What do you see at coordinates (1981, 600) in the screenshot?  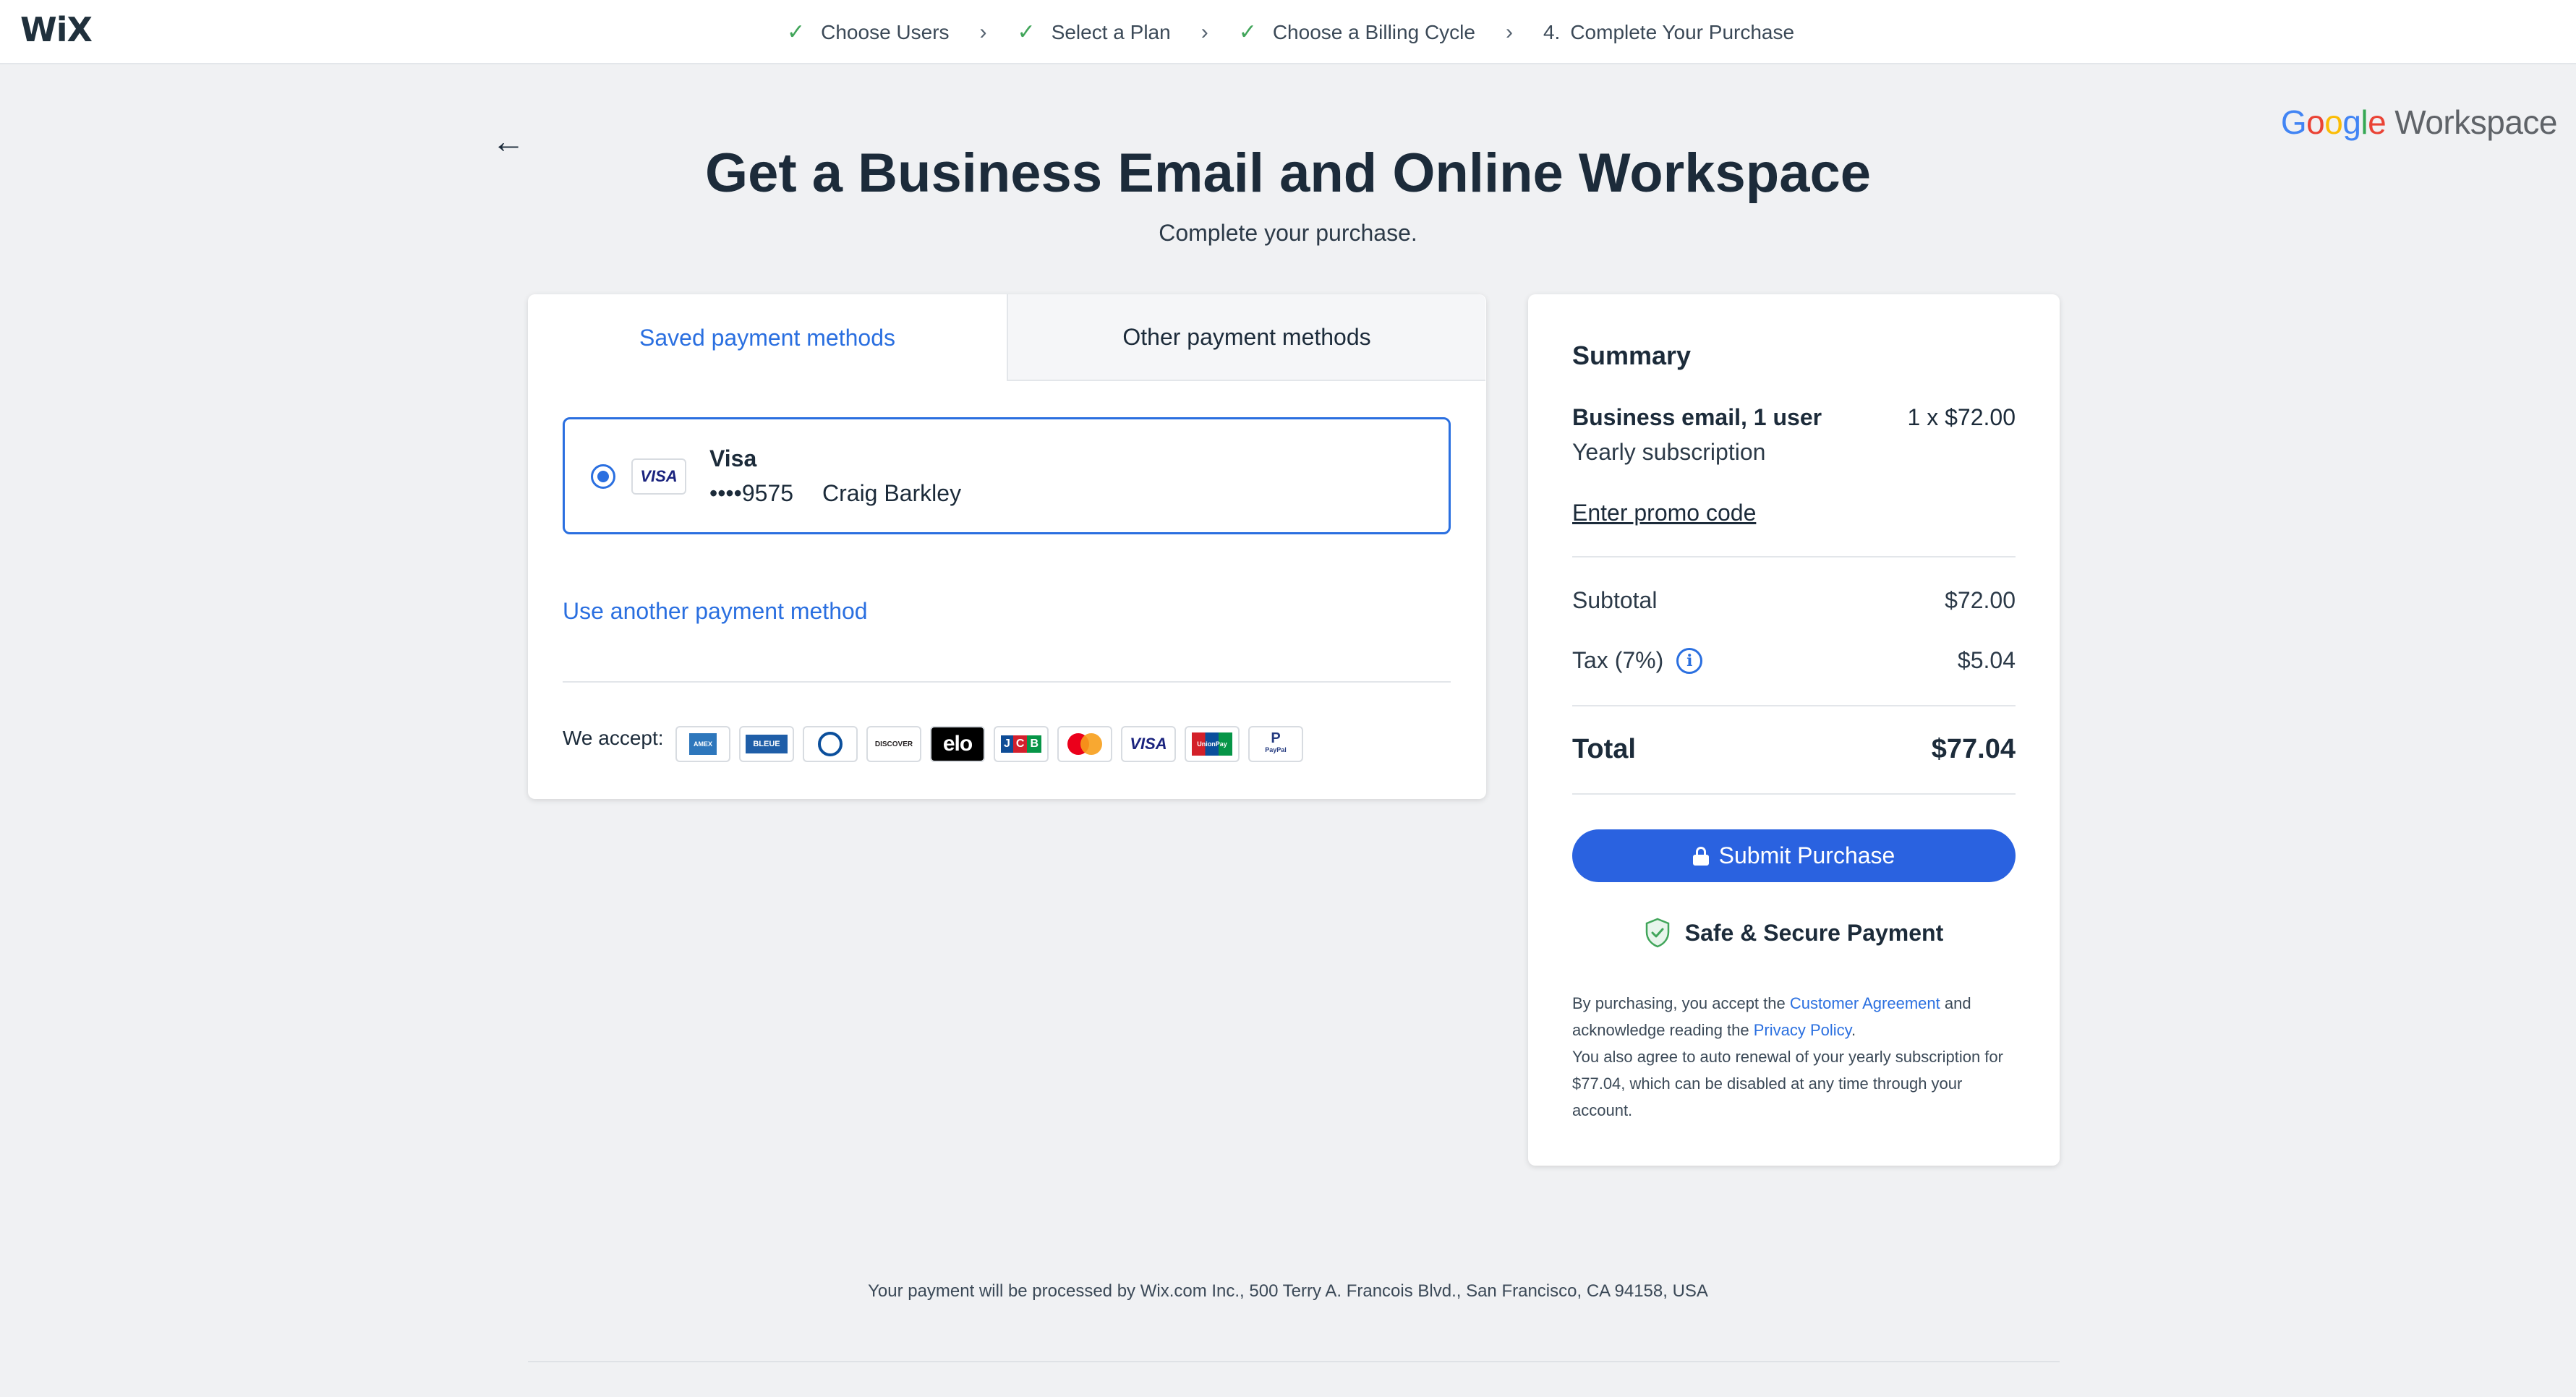 I see `subtotal-value: $72.00` at bounding box center [1981, 600].